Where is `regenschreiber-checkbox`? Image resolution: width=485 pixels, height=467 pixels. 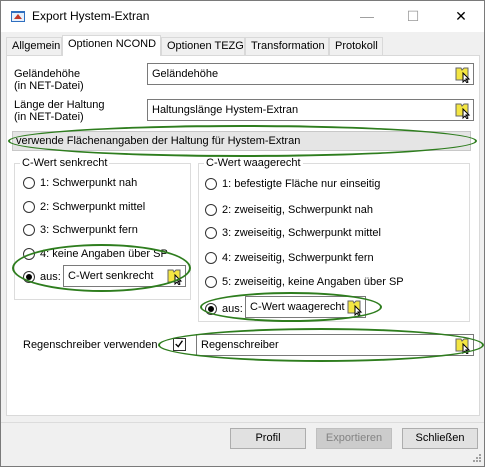 regenschreiber-checkbox is located at coordinates (179, 344).